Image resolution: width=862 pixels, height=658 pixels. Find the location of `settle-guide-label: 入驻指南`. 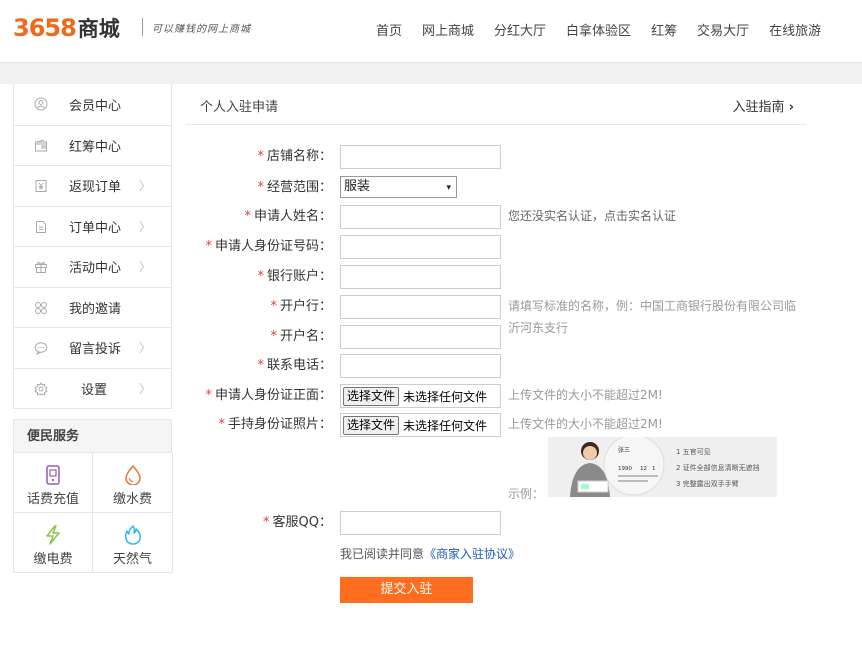

settle-guide-label: 入驻指南 is located at coordinates (758, 107).